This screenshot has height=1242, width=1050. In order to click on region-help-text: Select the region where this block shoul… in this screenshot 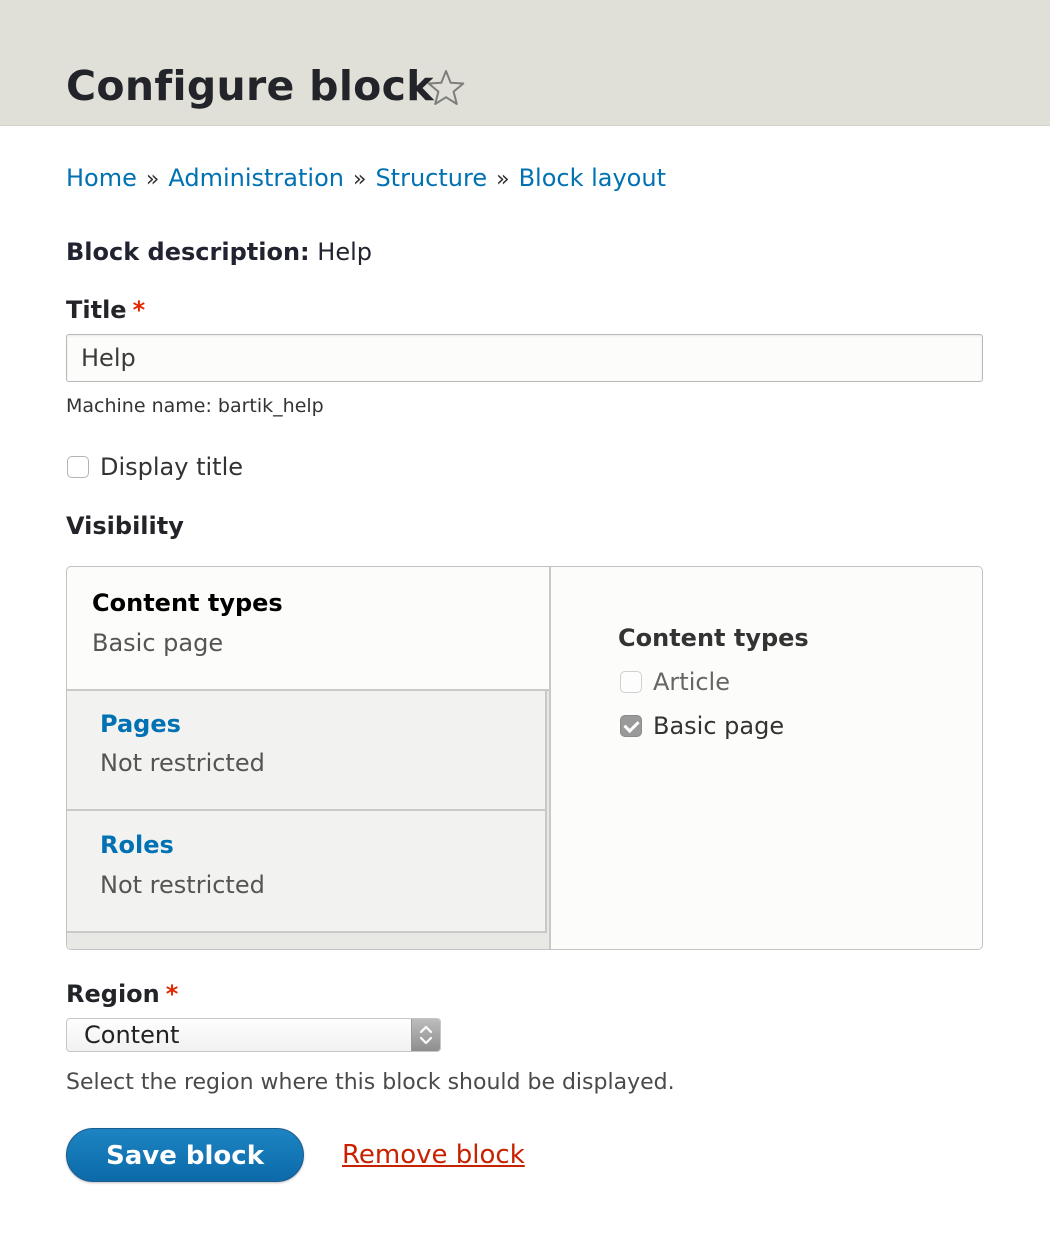, I will do `click(370, 1082)`.